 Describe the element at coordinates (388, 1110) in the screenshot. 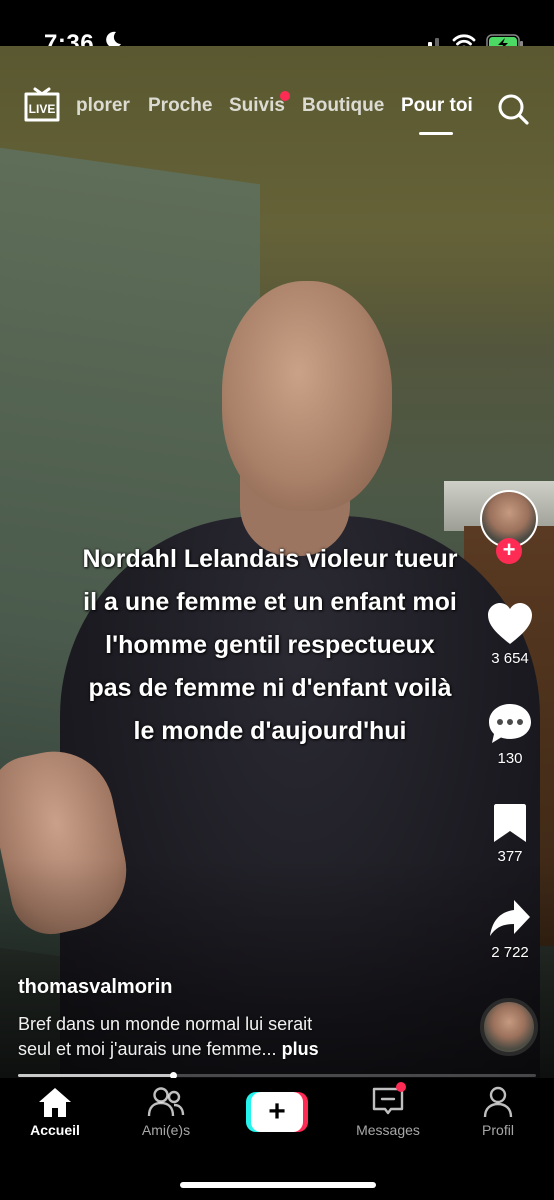

I see `tab-messages: Messages` at that location.